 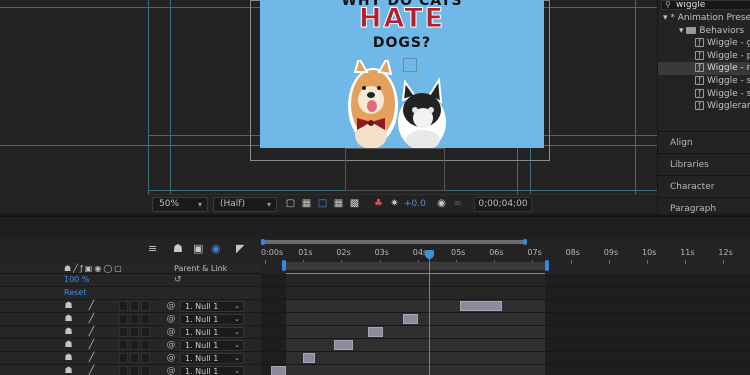 What do you see at coordinates (704, 94) in the screenshot?
I see `tree-item: ƒWiggle - sk` at bounding box center [704, 94].